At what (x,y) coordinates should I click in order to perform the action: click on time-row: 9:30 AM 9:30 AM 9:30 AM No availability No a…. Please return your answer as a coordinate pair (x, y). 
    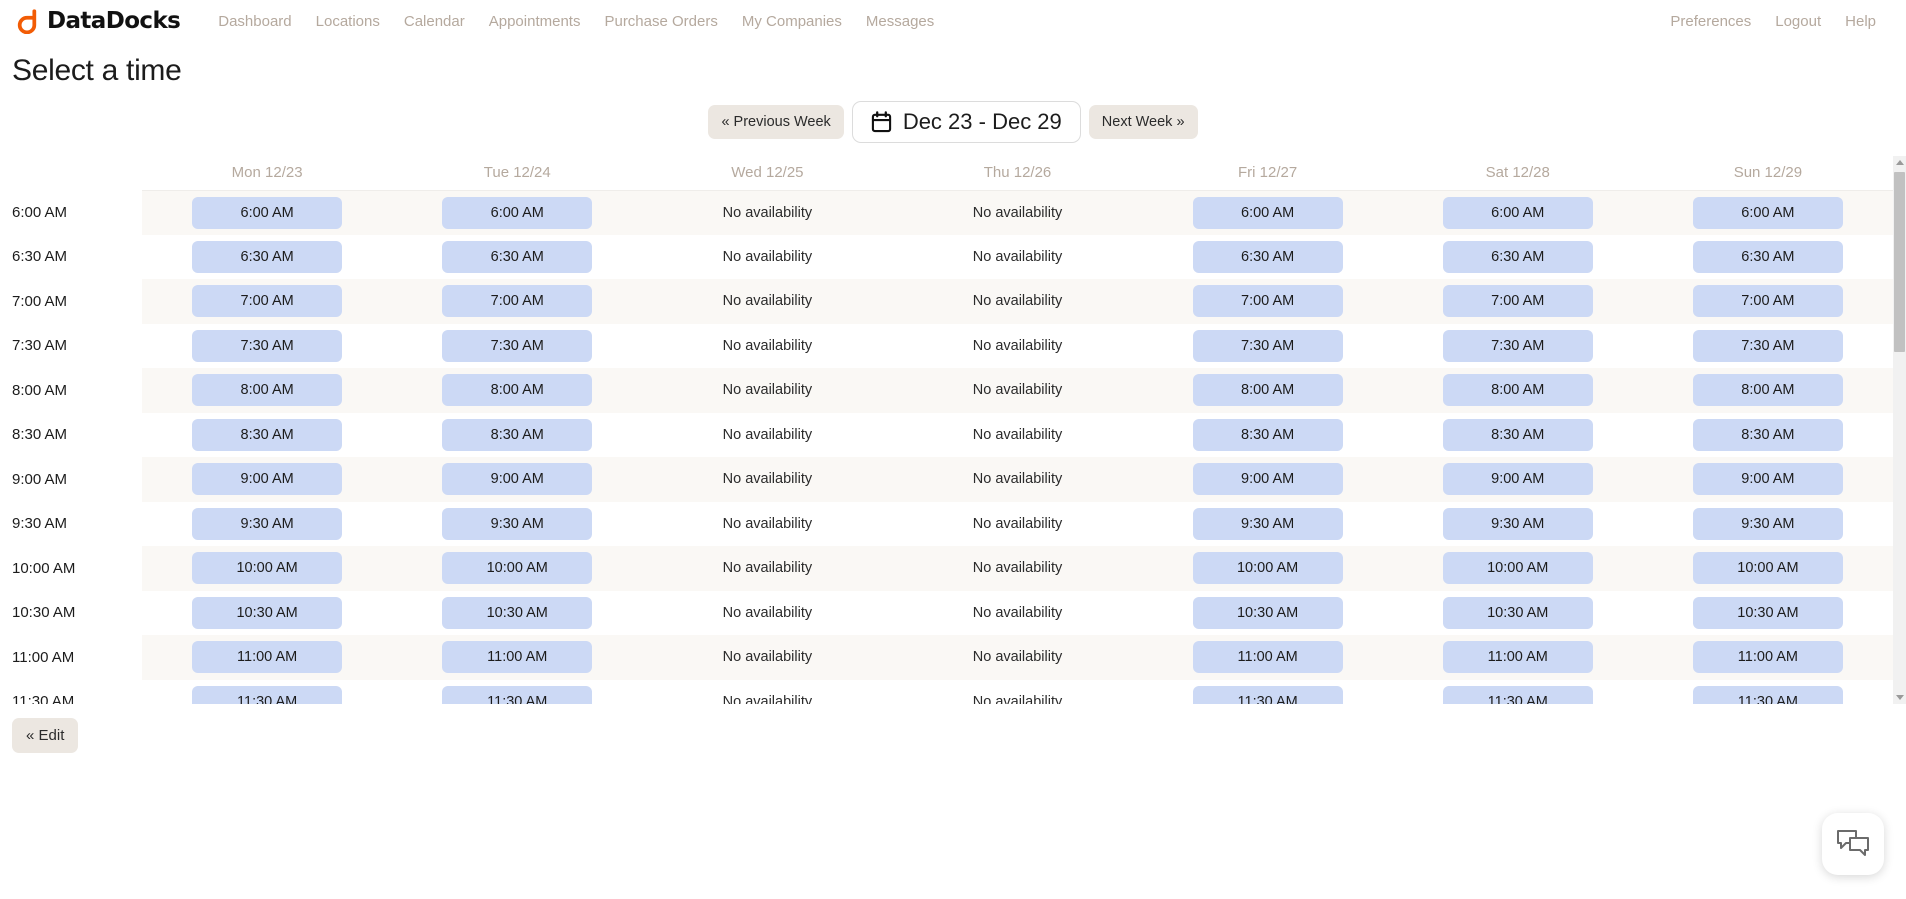
    Looking at the image, I should click on (946, 523).